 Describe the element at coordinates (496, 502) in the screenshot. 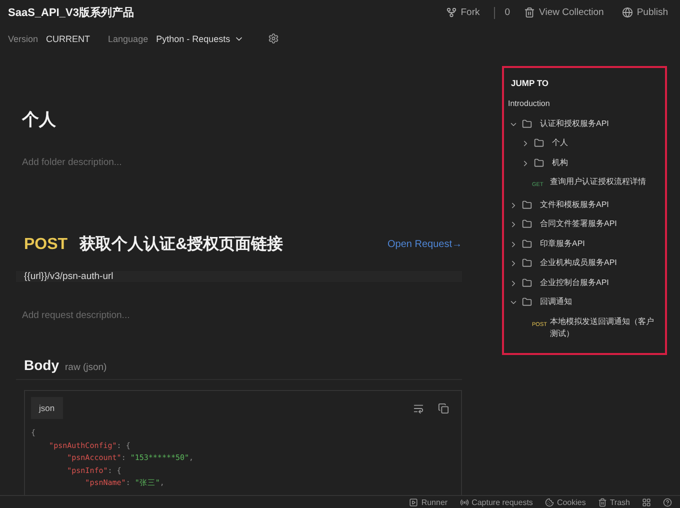

I see `status-bar-item: Capture requests` at that location.